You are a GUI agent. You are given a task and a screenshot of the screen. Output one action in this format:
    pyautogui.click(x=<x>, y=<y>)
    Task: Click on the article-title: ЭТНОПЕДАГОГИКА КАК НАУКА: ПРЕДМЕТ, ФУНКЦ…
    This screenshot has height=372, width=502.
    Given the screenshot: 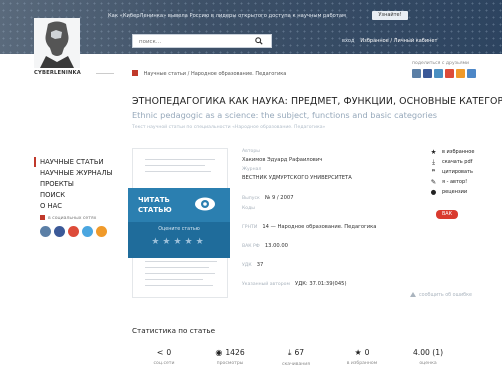 What is the action you would take?
    pyautogui.click(x=317, y=101)
    